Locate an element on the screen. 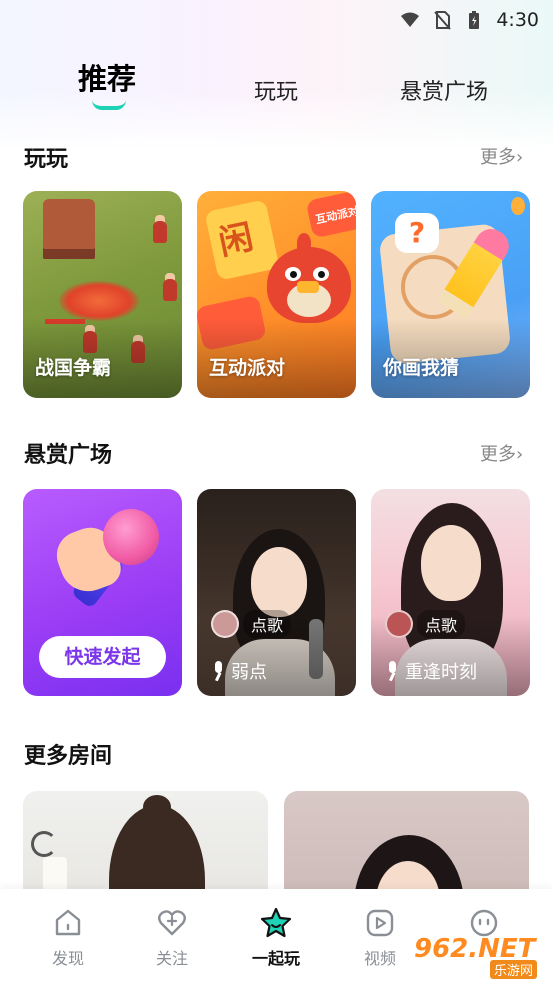  tab-recommend: 推荐 is located at coordinates (107, 77).